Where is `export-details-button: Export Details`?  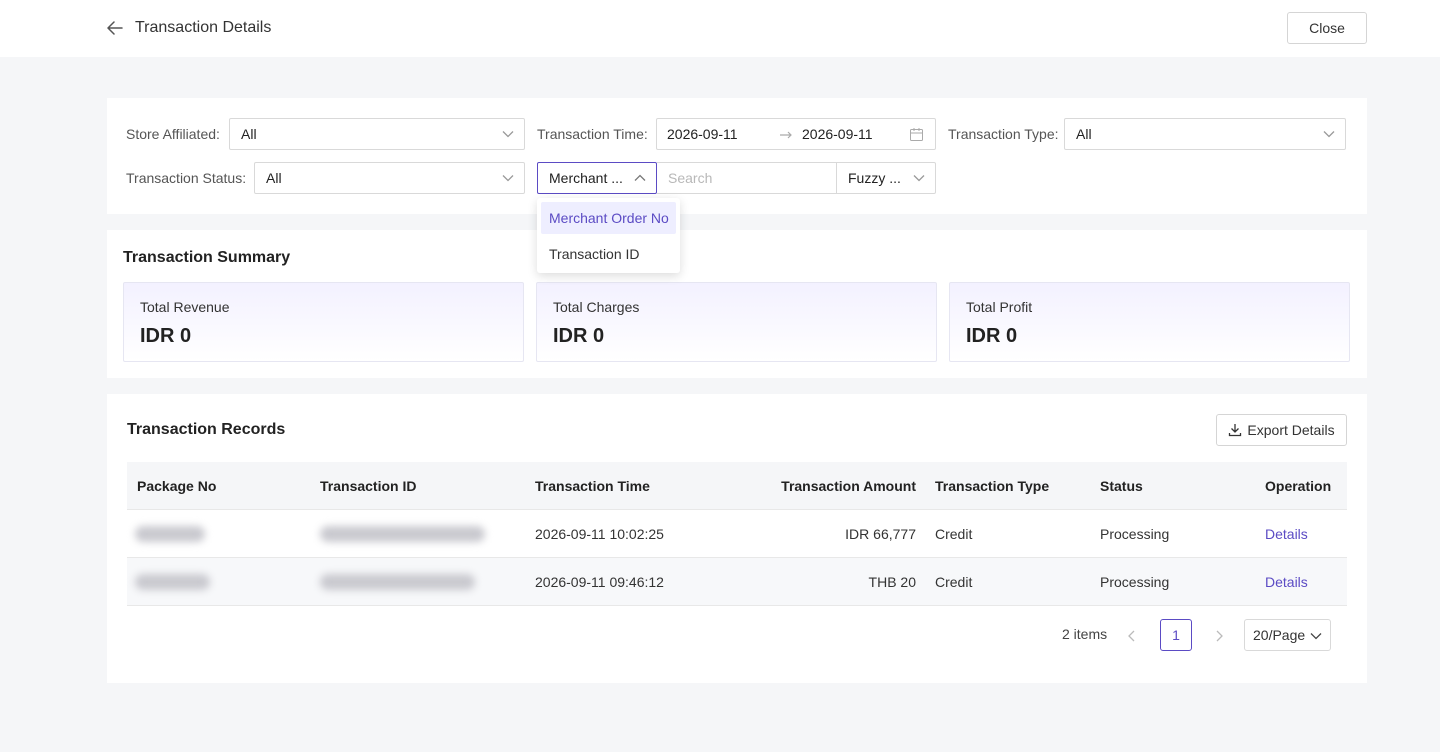 export-details-button: Export Details is located at coordinates (1281, 430).